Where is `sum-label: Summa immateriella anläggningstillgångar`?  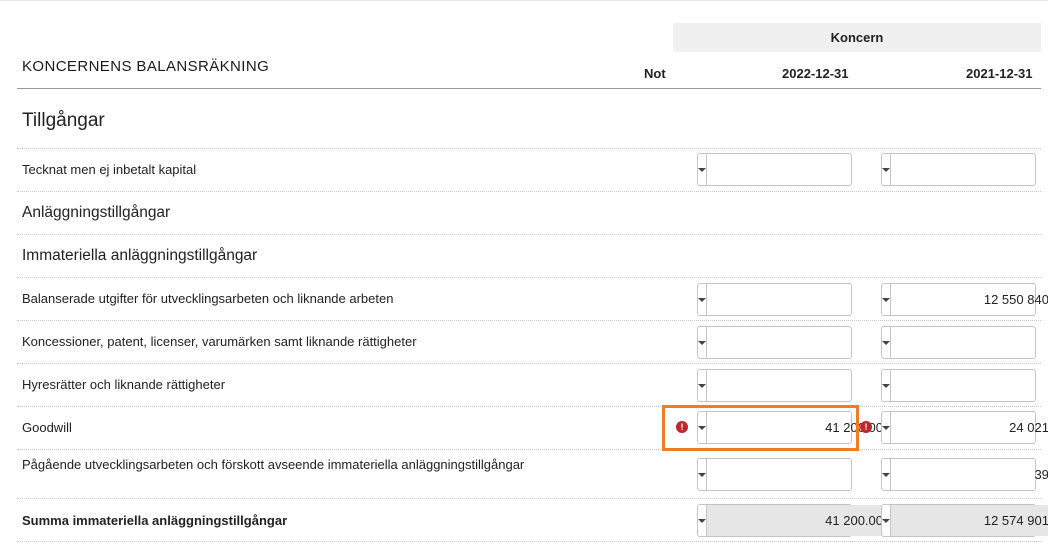 sum-label: Summa immateriella anläggningstillgångar is located at coordinates (155, 520).